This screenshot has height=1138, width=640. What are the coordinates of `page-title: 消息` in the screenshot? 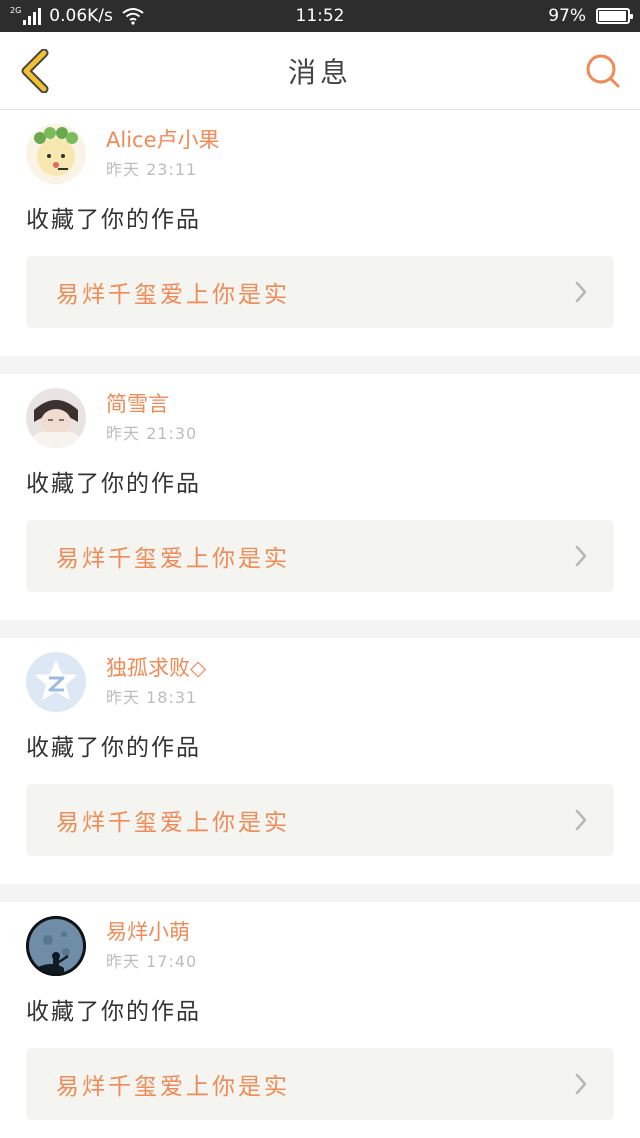 It's located at (319, 72).